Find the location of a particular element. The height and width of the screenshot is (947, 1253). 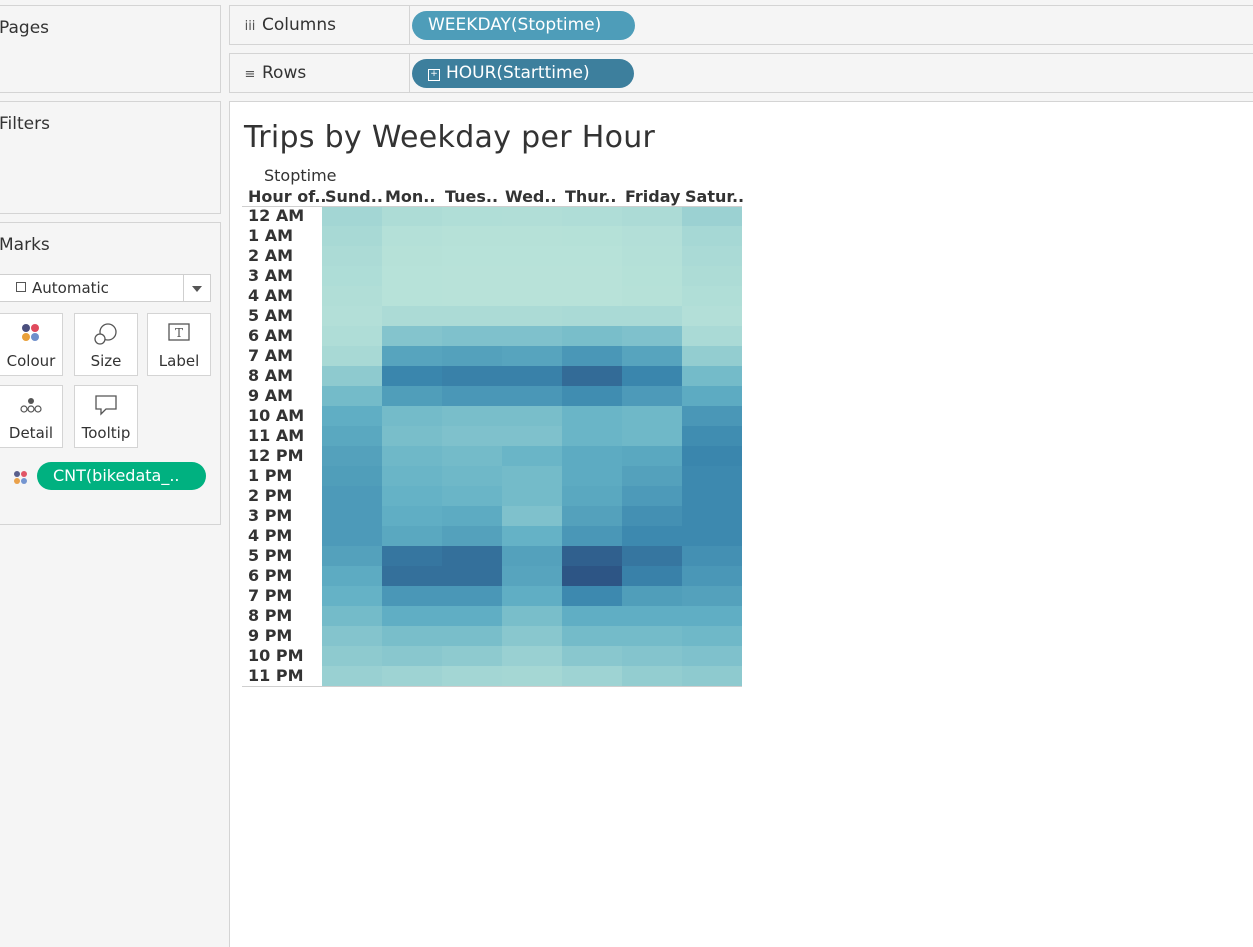

size-button: Size is located at coordinates (106, 344).